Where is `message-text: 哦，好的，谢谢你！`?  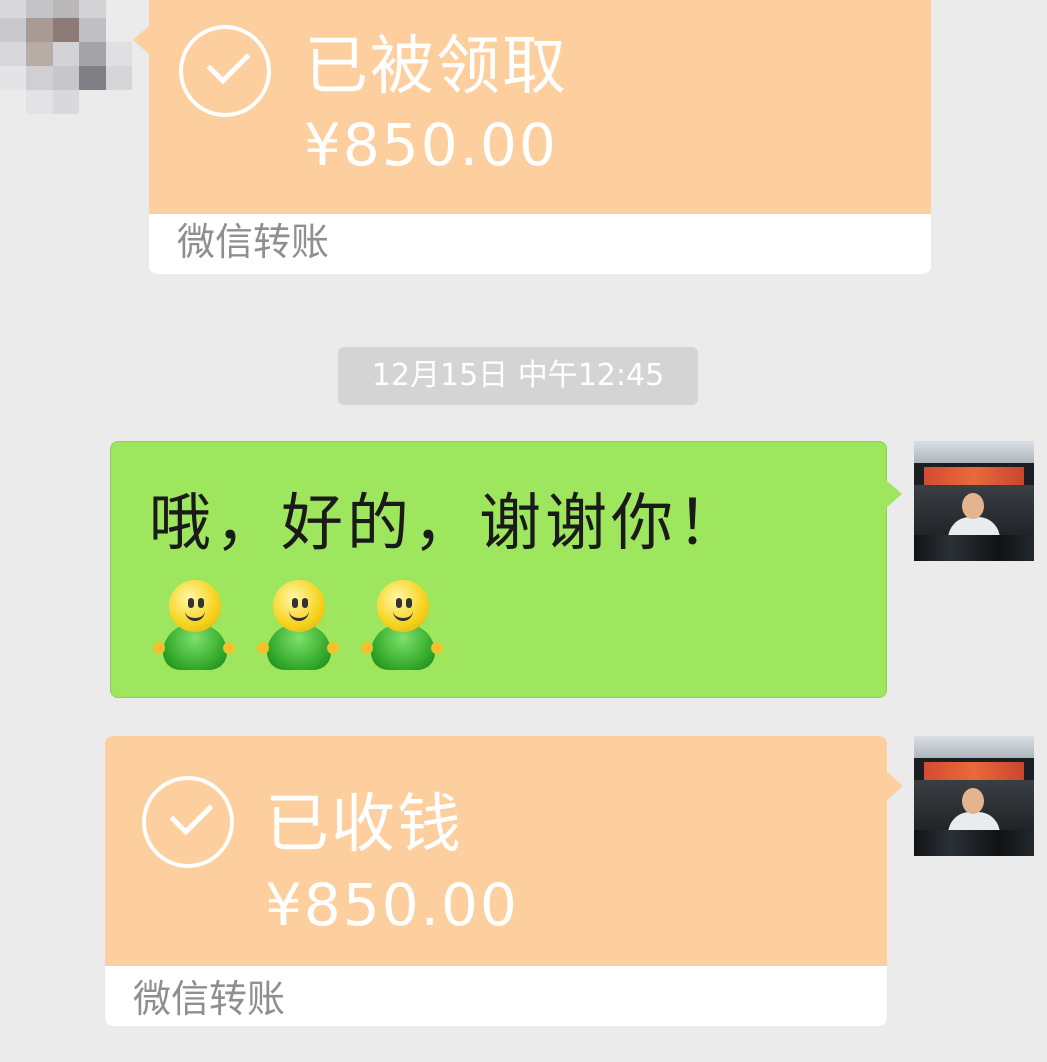 message-text: 哦，好的，谢谢你！ is located at coordinates (446, 522).